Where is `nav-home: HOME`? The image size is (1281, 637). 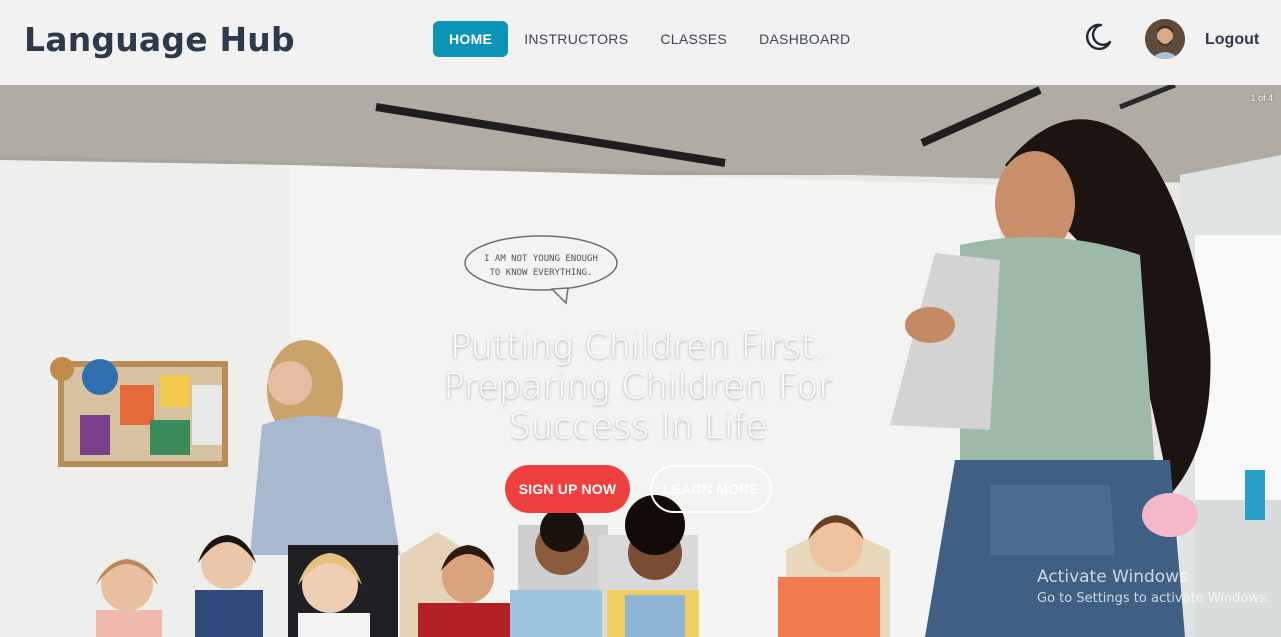 nav-home: HOME is located at coordinates (471, 39).